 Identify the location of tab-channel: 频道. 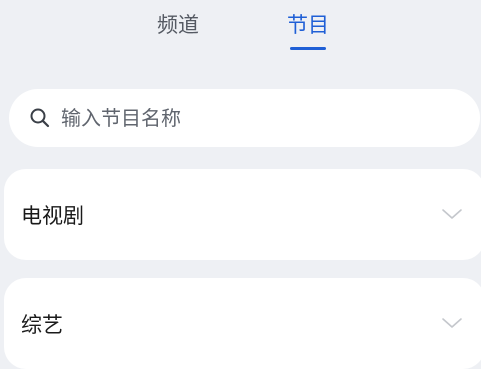
(178, 25).